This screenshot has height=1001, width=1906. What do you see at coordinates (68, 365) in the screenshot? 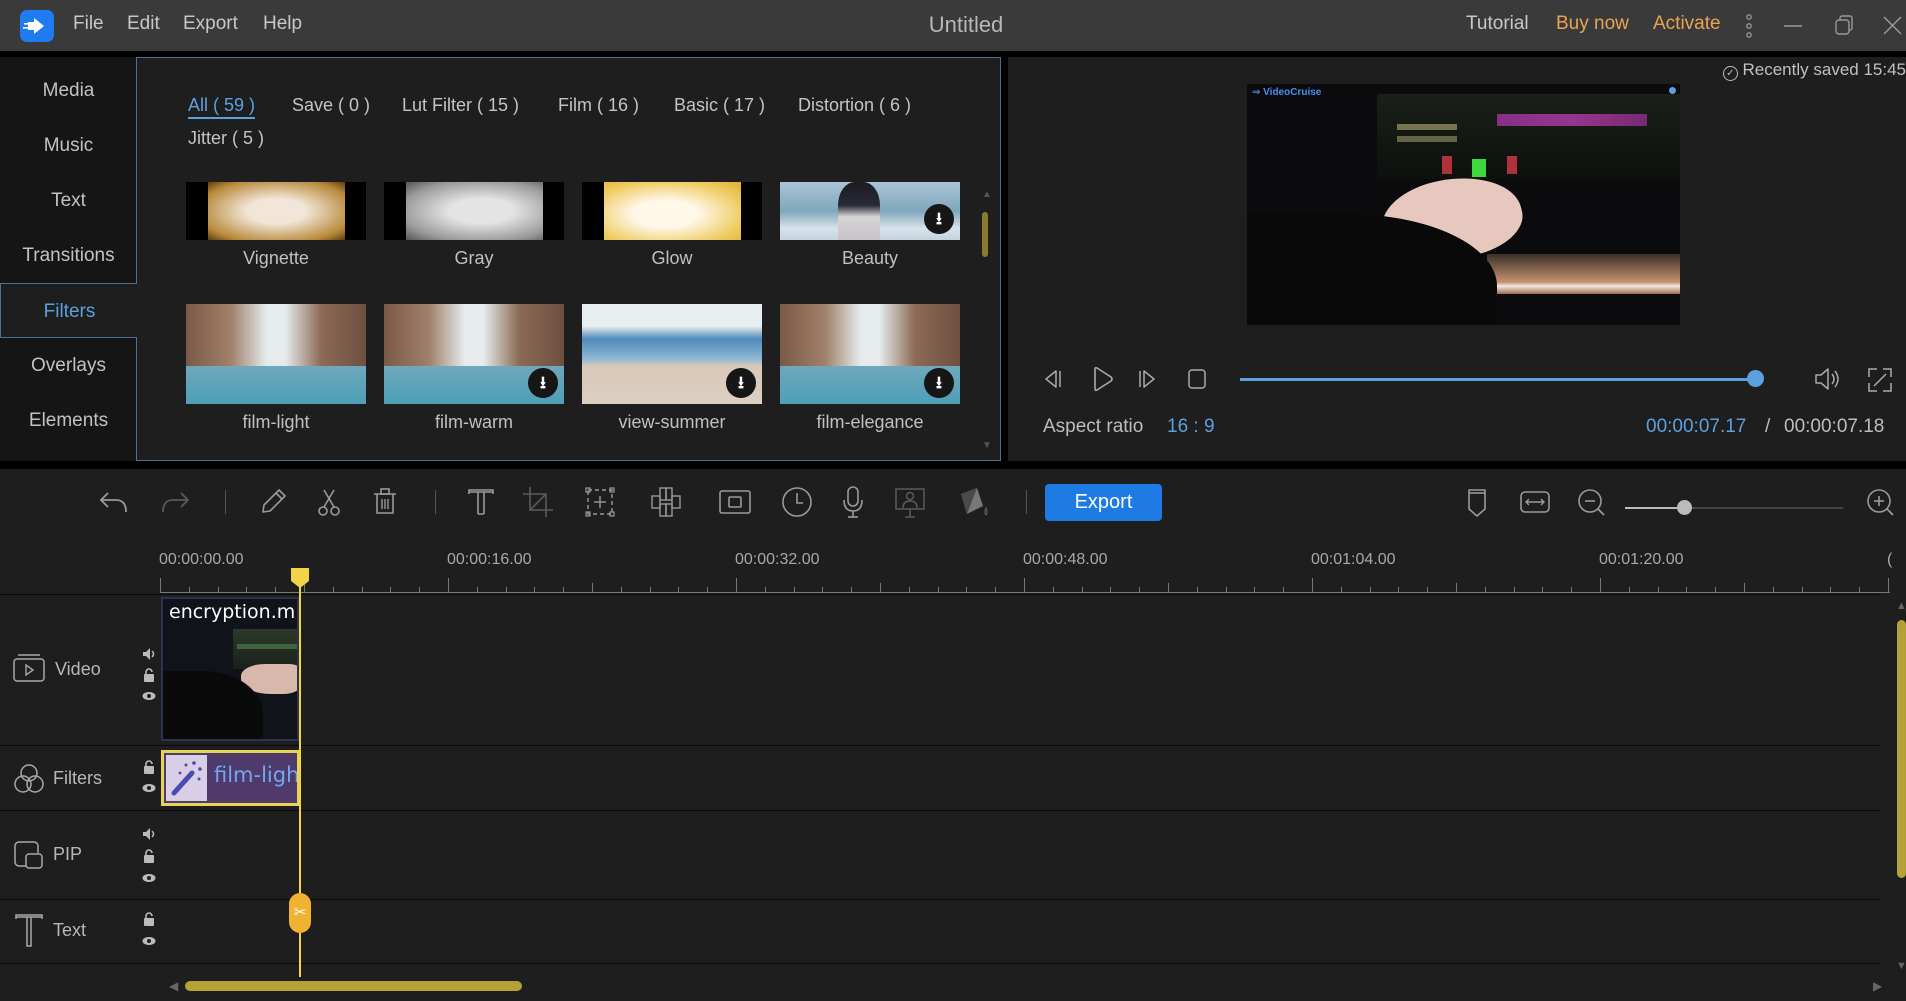
I see `sidebar-item-overlays: Overlays` at bounding box center [68, 365].